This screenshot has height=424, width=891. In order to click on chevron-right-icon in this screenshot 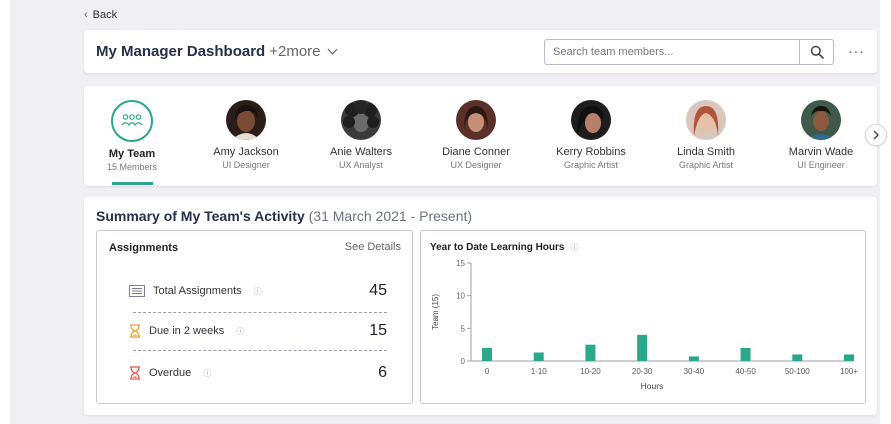, I will do `click(876, 135)`.